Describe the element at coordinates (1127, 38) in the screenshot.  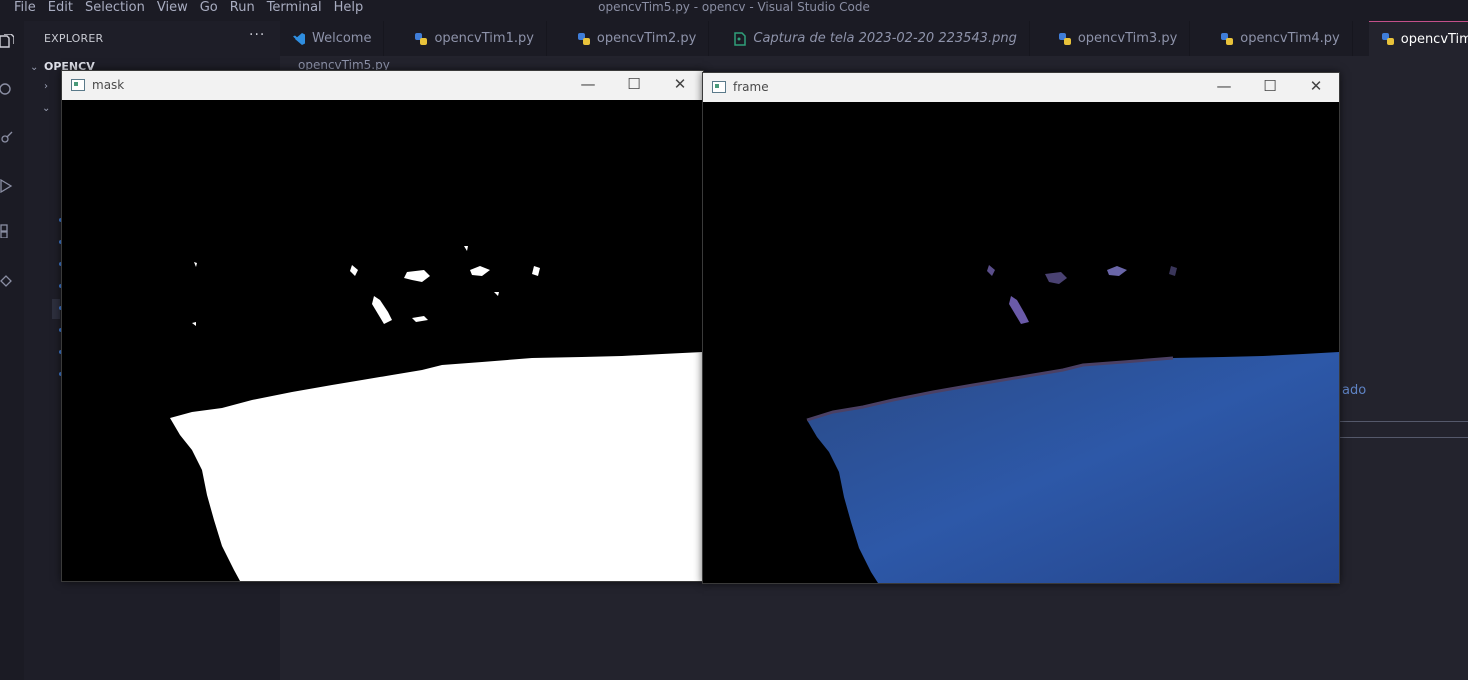
I see `tab-label: opencvTim3.py` at that location.